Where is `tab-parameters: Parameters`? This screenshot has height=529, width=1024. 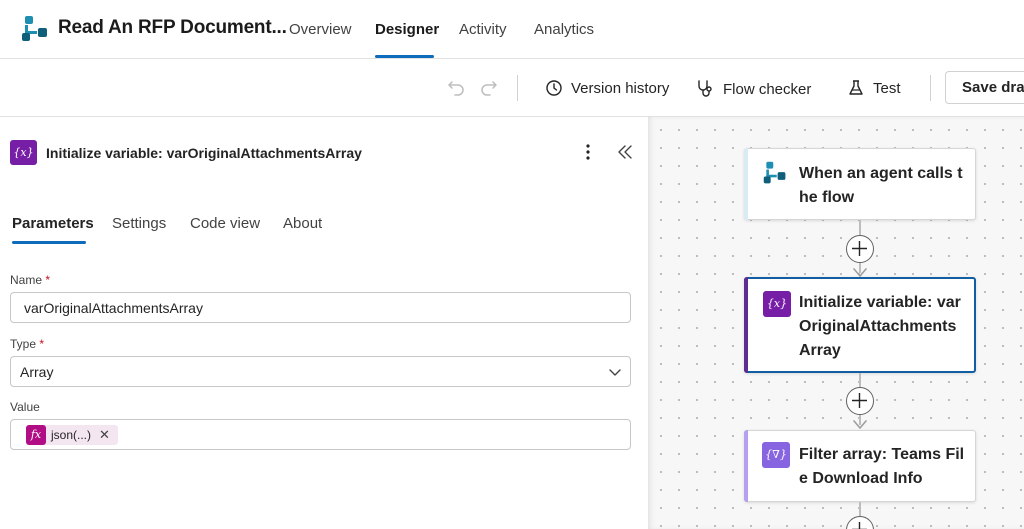 tab-parameters: Parameters is located at coordinates (53, 223).